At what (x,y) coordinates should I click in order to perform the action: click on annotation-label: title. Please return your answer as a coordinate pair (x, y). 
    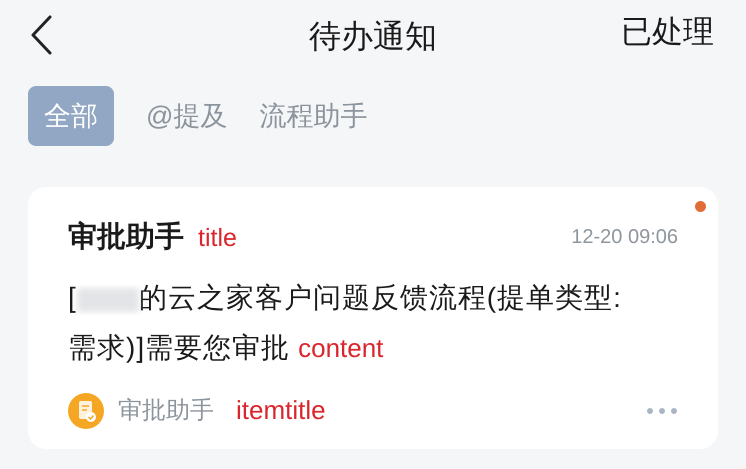
    Looking at the image, I should click on (217, 238).